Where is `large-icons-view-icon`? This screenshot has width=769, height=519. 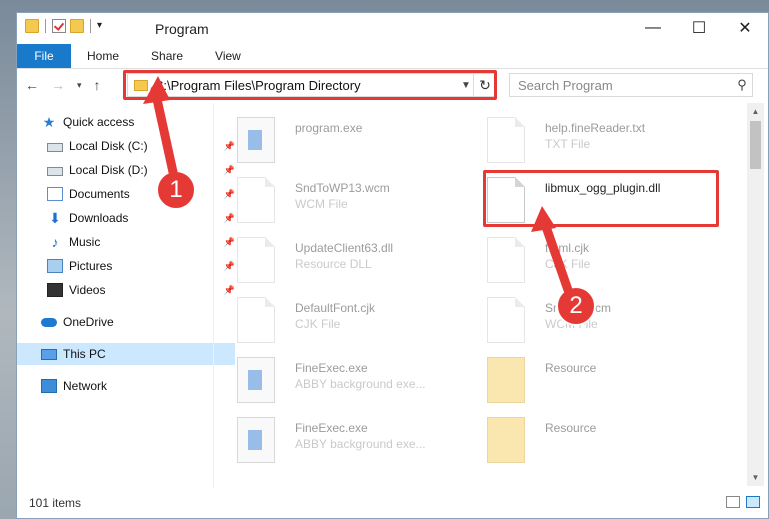
large-icons-view-icon is located at coordinates (753, 502).